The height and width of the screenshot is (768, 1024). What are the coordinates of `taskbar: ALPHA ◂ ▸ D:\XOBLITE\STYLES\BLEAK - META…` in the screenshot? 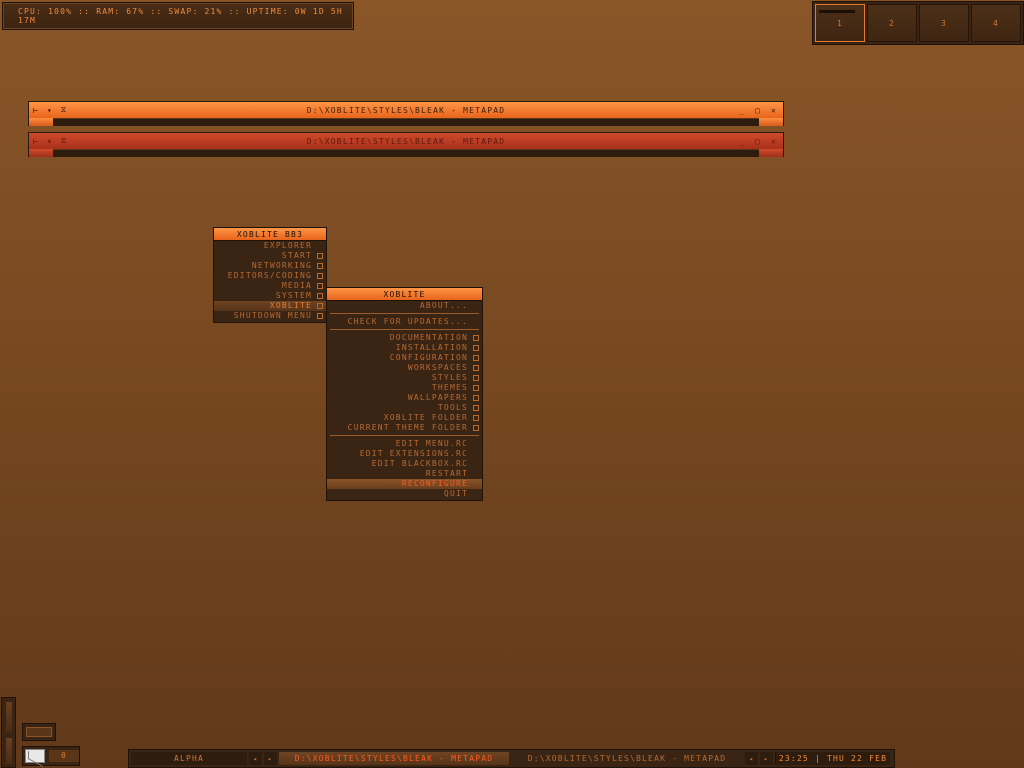 It's located at (511, 758).